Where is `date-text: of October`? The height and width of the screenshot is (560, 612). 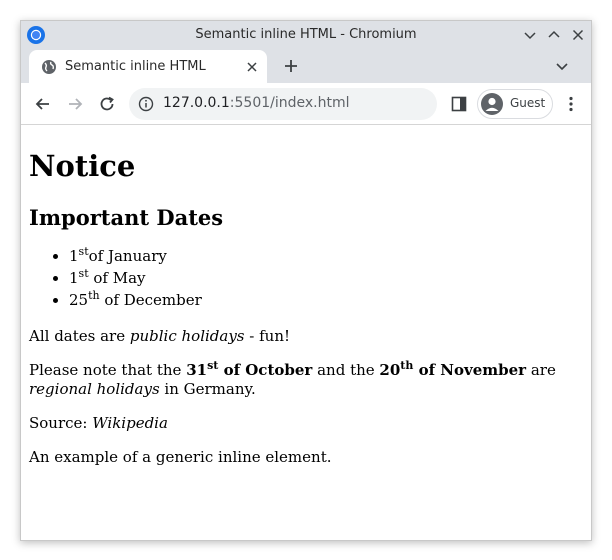 date-text: of October is located at coordinates (265, 370).